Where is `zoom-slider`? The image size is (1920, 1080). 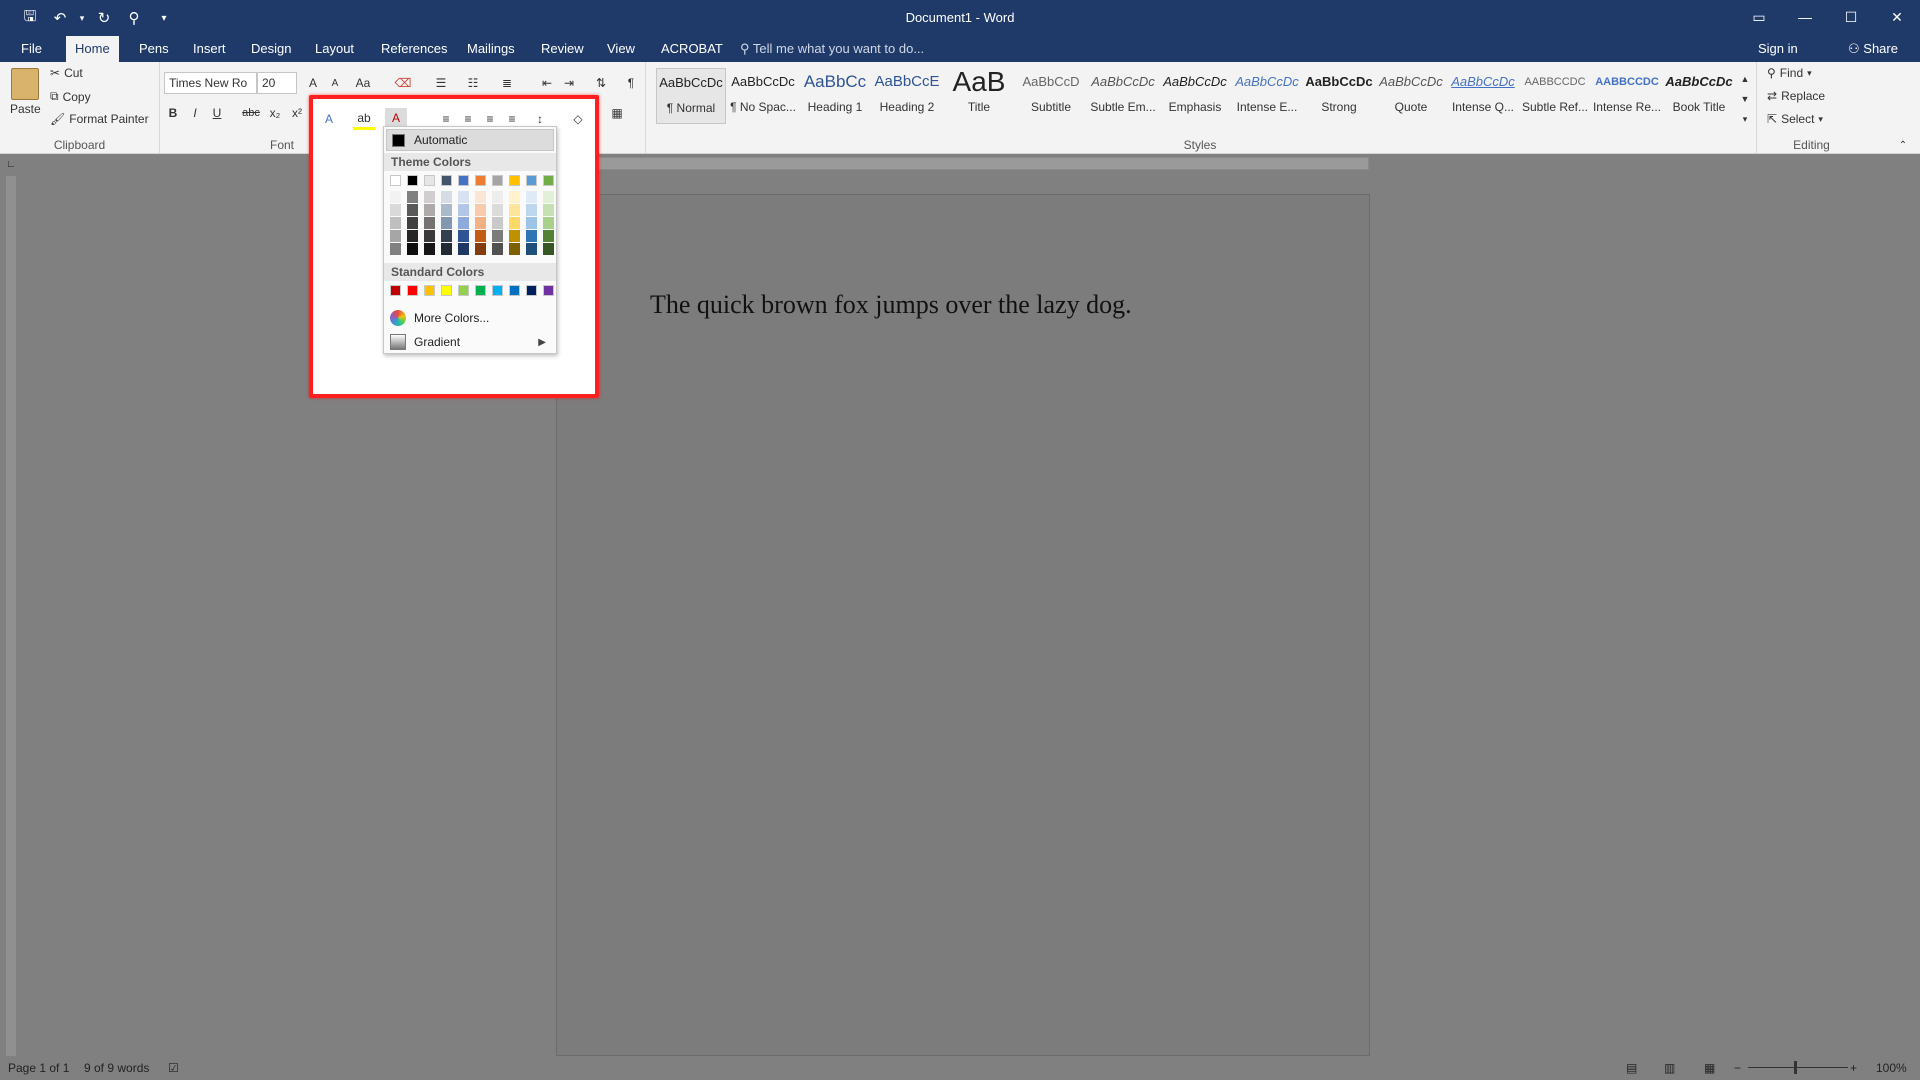 zoom-slider is located at coordinates (1798, 1067).